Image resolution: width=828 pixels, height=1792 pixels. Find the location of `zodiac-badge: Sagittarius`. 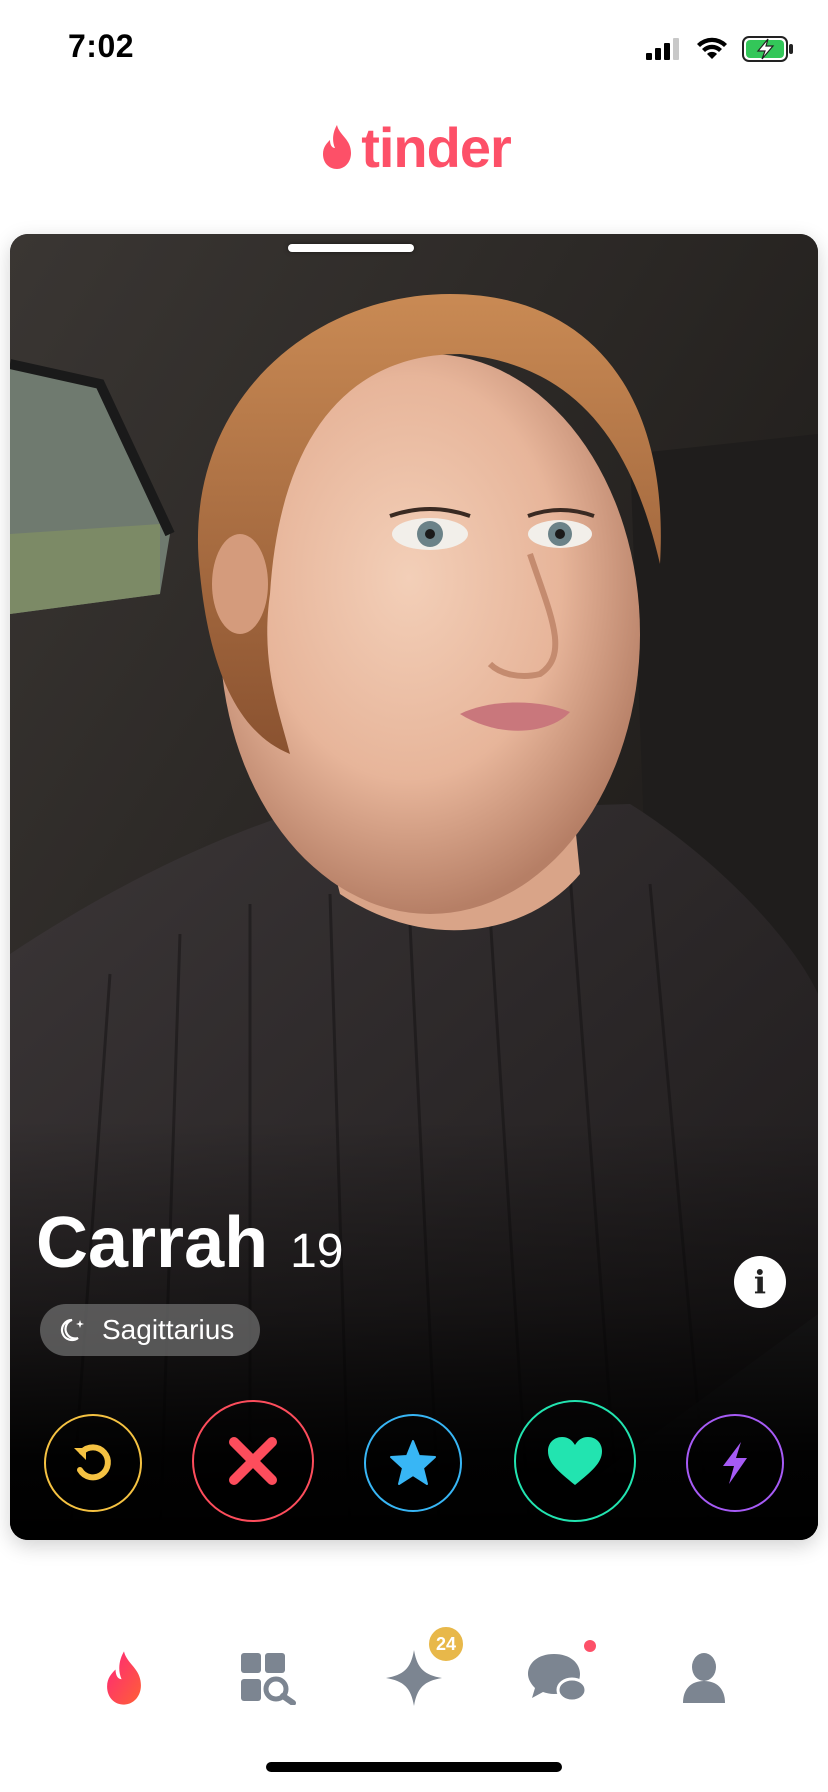

zodiac-badge: Sagittarius is located at coordinates (150, 1330).